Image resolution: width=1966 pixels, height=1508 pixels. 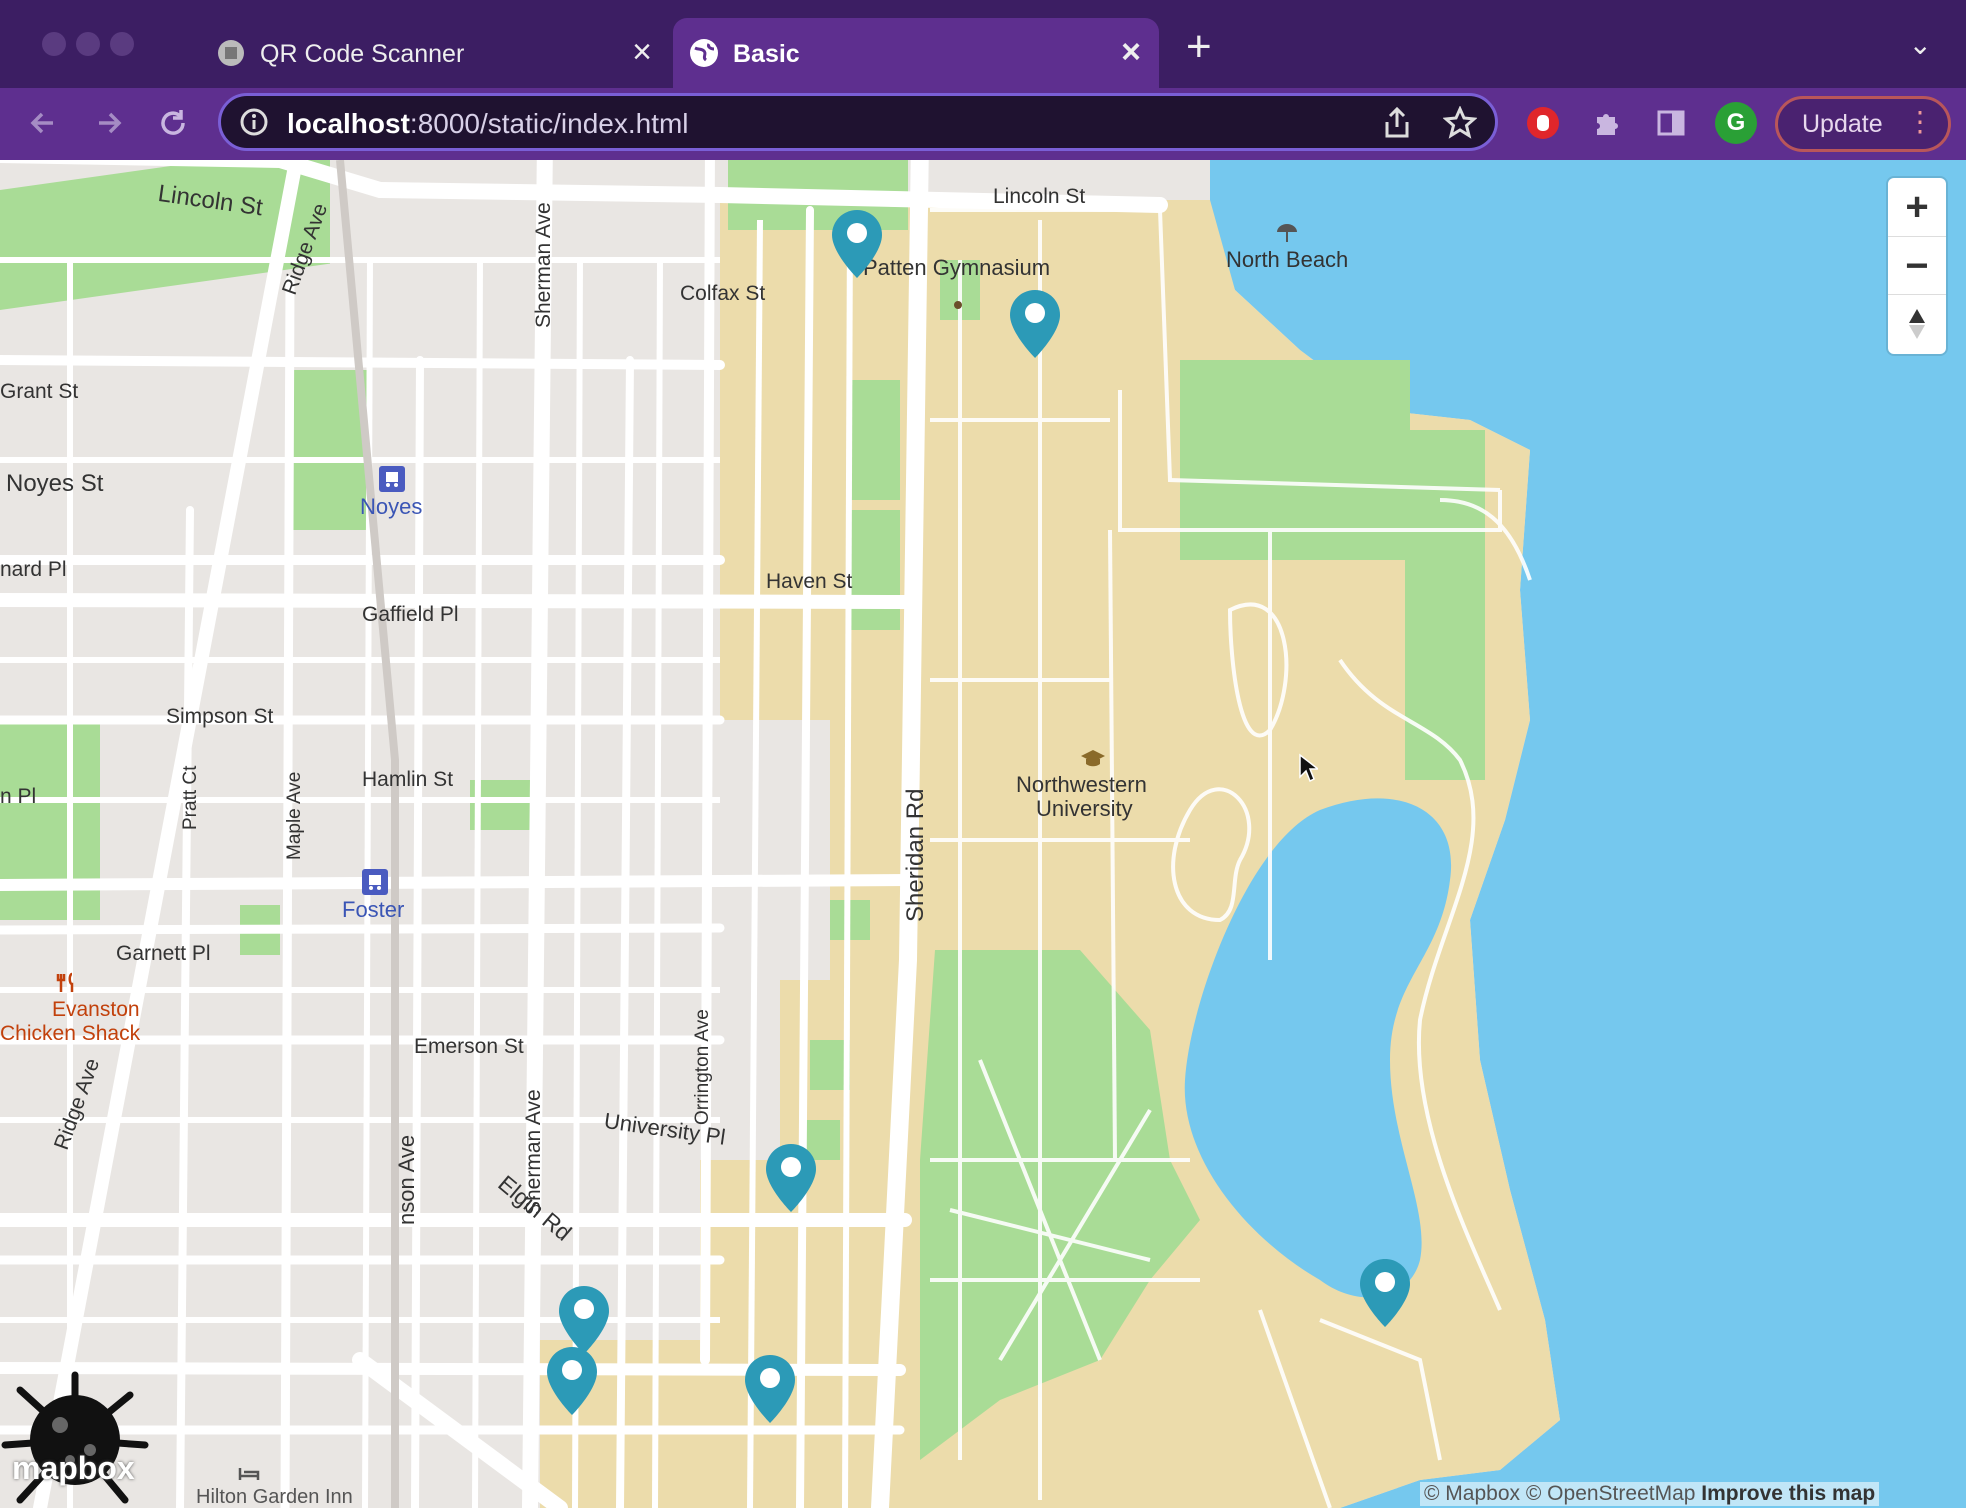 What do you see at coordinates (958, 305) in the screenshot?
I see `gym-poi-dot` at bounding box center [958, 305].